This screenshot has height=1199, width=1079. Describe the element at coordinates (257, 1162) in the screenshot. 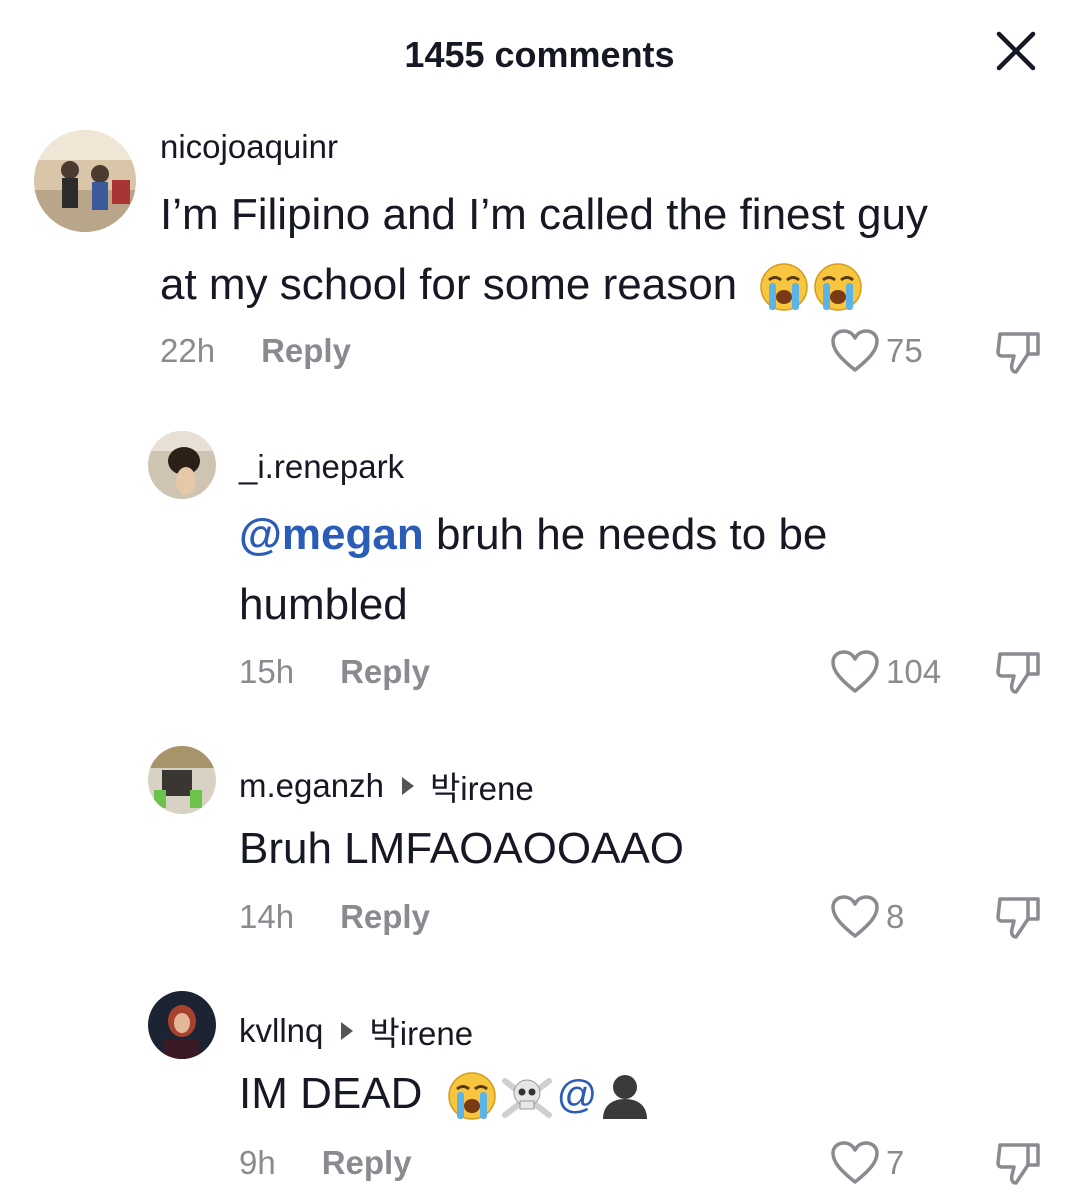

I see `comment-timestamp: 9h` at that location.